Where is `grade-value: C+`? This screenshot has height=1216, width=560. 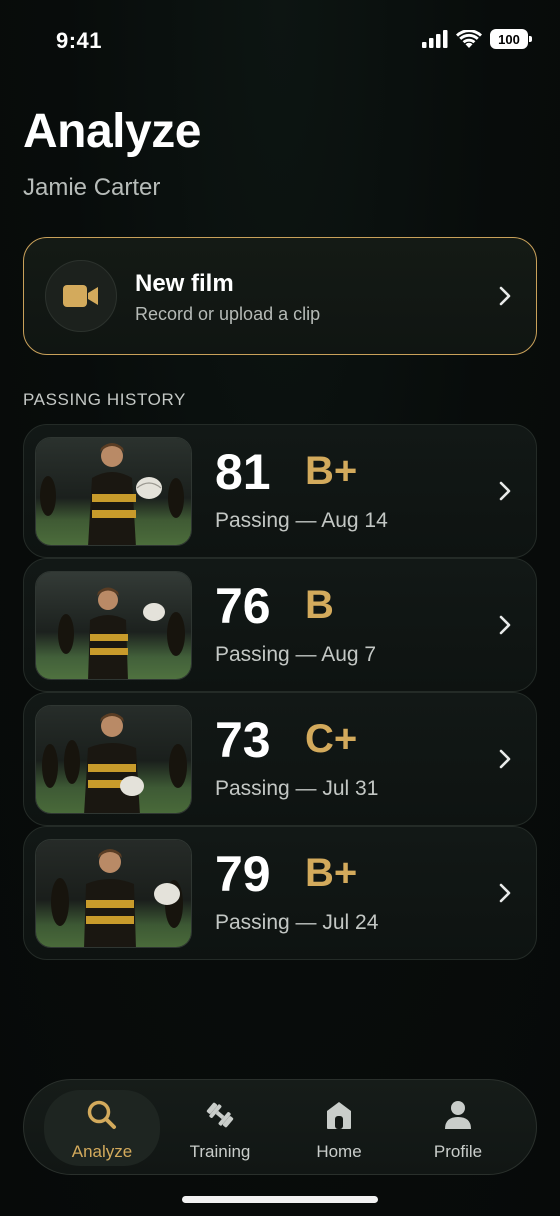
grade-value: C+ is located at coordinates (331, 739).